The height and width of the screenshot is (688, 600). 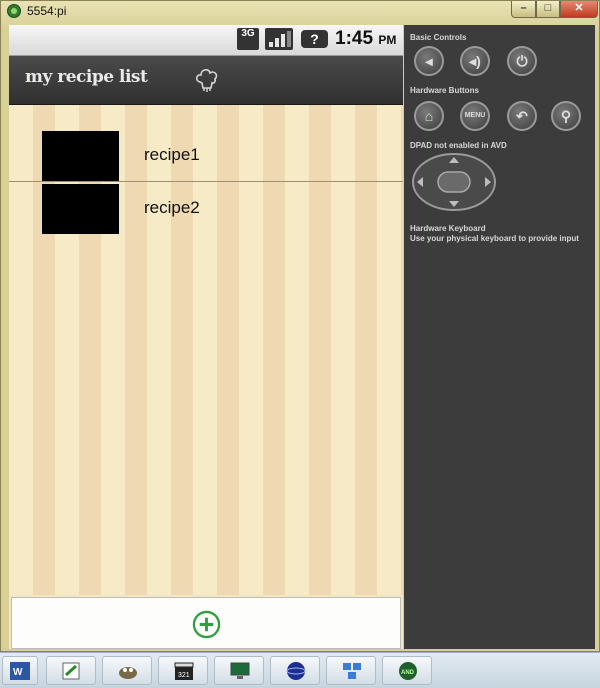 I want to click on android-emulator-icon, so click(x=14, y=11).